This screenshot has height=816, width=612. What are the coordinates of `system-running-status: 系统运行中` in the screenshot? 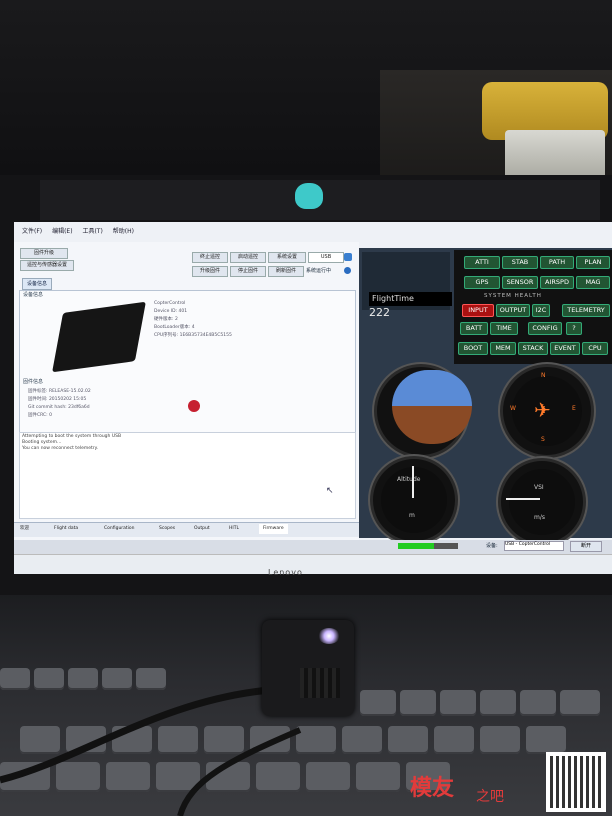 It's located at (319, 271).